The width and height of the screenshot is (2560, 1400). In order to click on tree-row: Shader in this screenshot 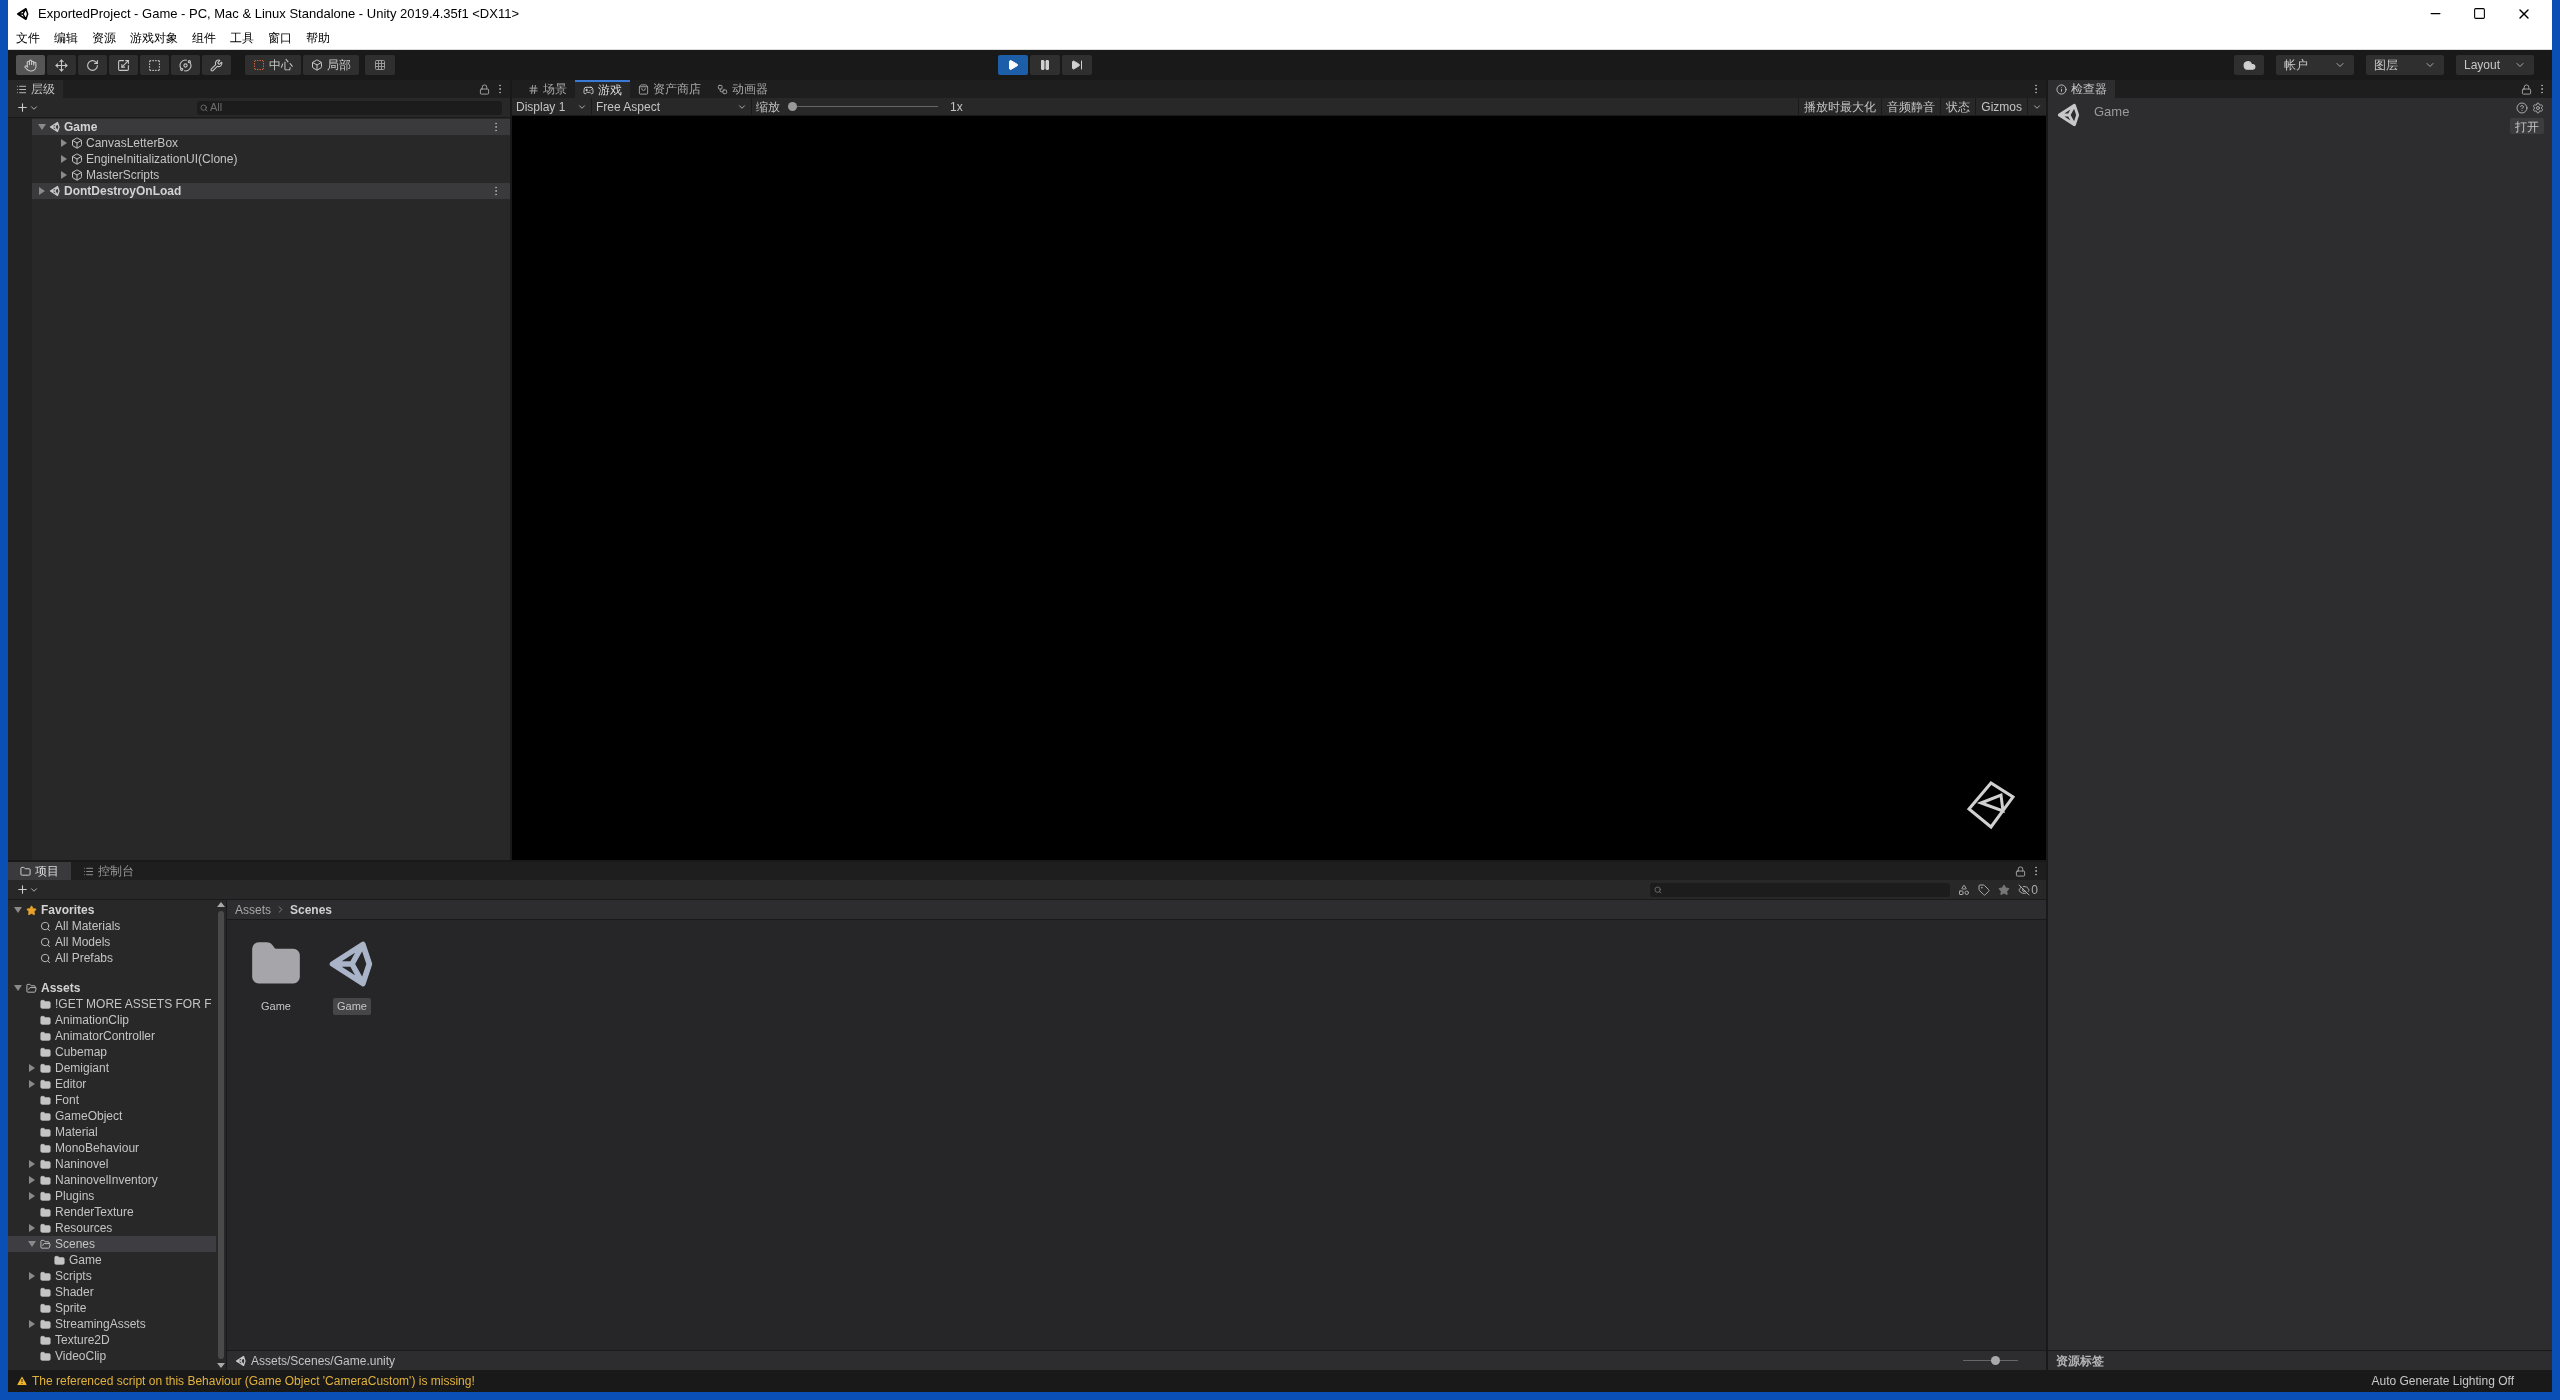, I will do `click(112, 1292)`.